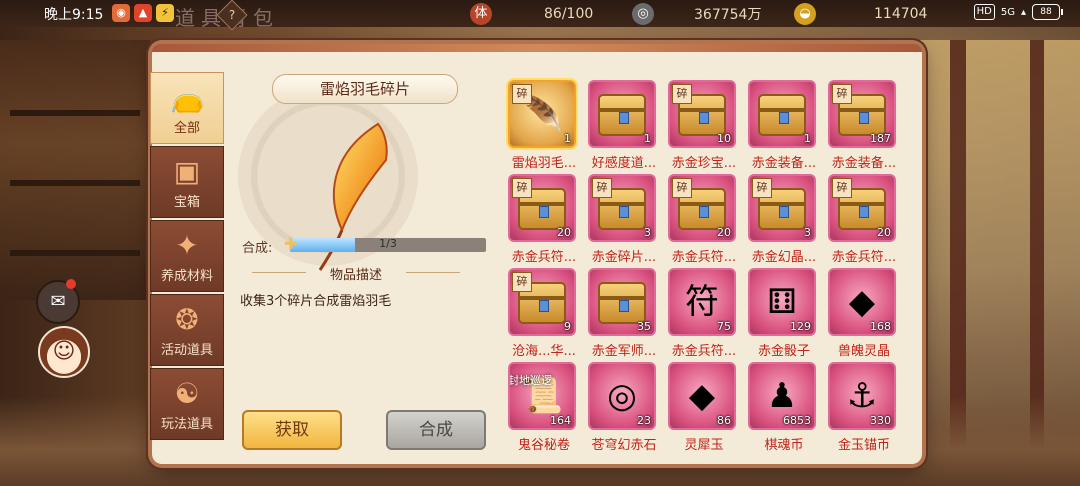 This screenshot has height=486, width=1080. I want to click on status-app-icons: ◉ ▲ ⚡, so click(143, 13).